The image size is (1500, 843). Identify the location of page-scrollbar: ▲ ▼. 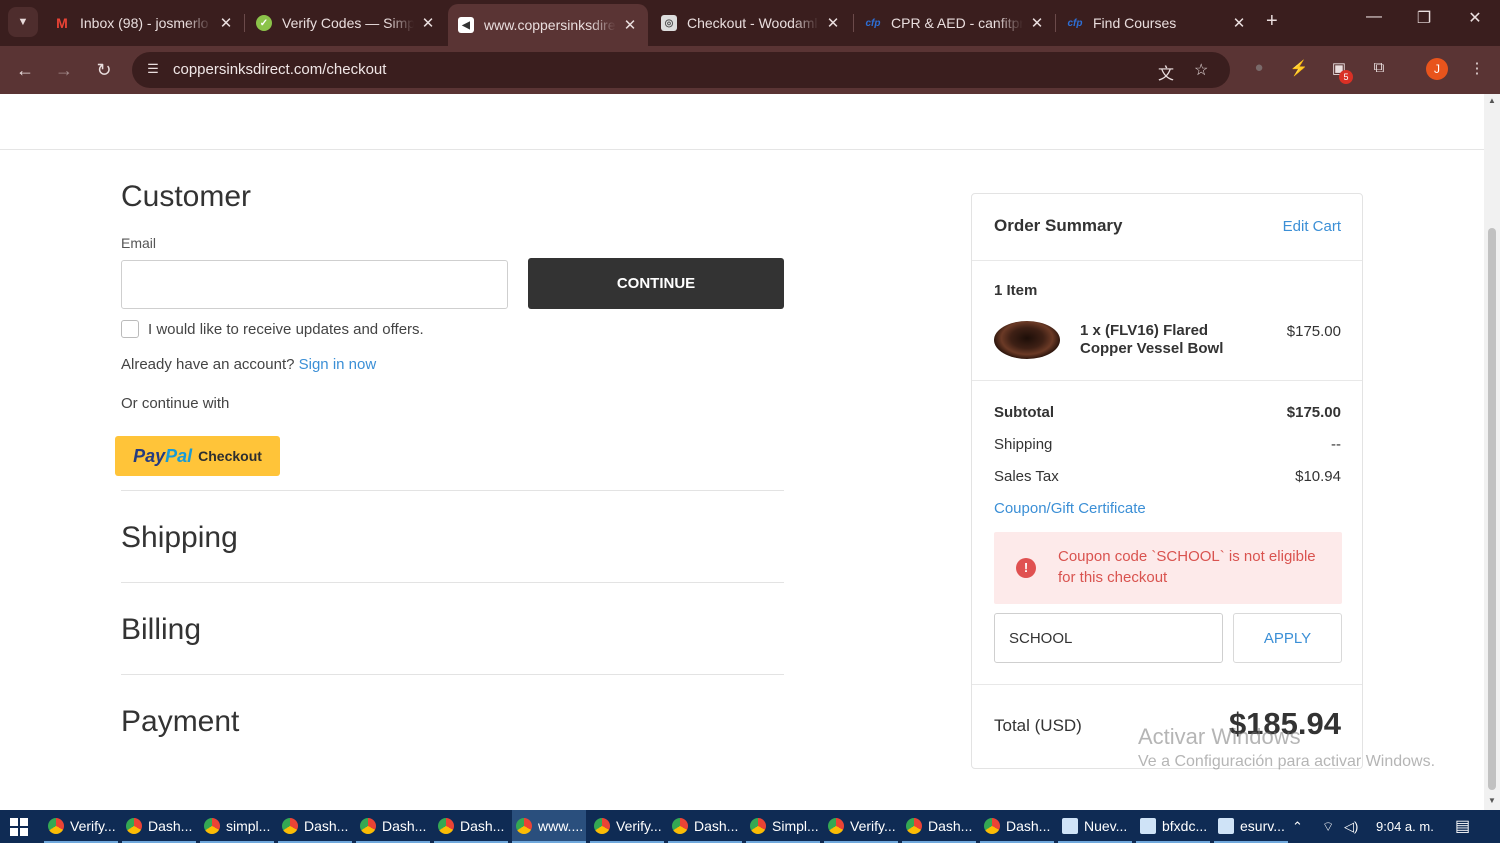
(1492, 452).